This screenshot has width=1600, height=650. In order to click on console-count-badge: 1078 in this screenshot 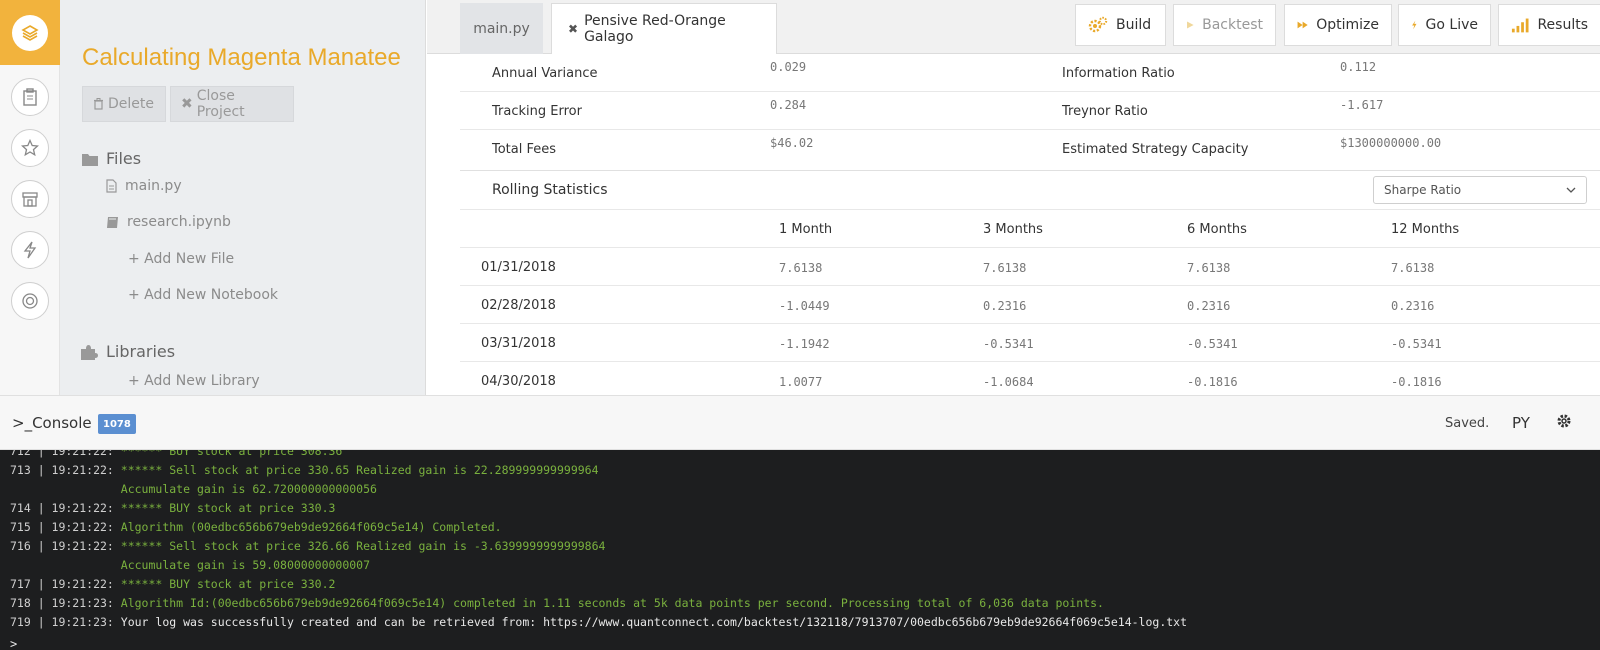, I will do `click(117, 424)`.